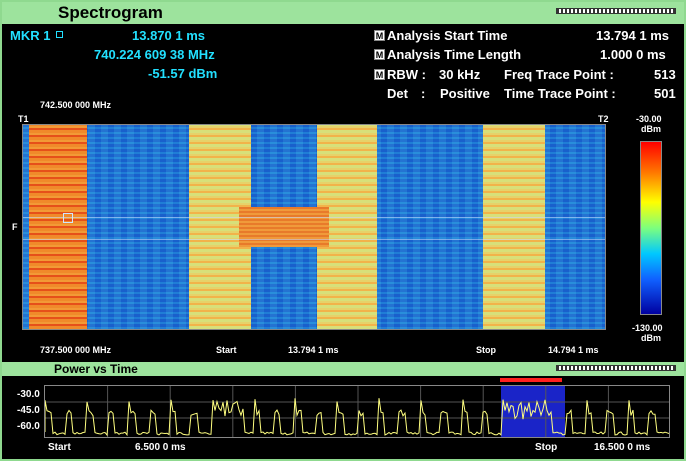 The image size is (686, 461). I want to click on det-colon: :, so click(423, 93).